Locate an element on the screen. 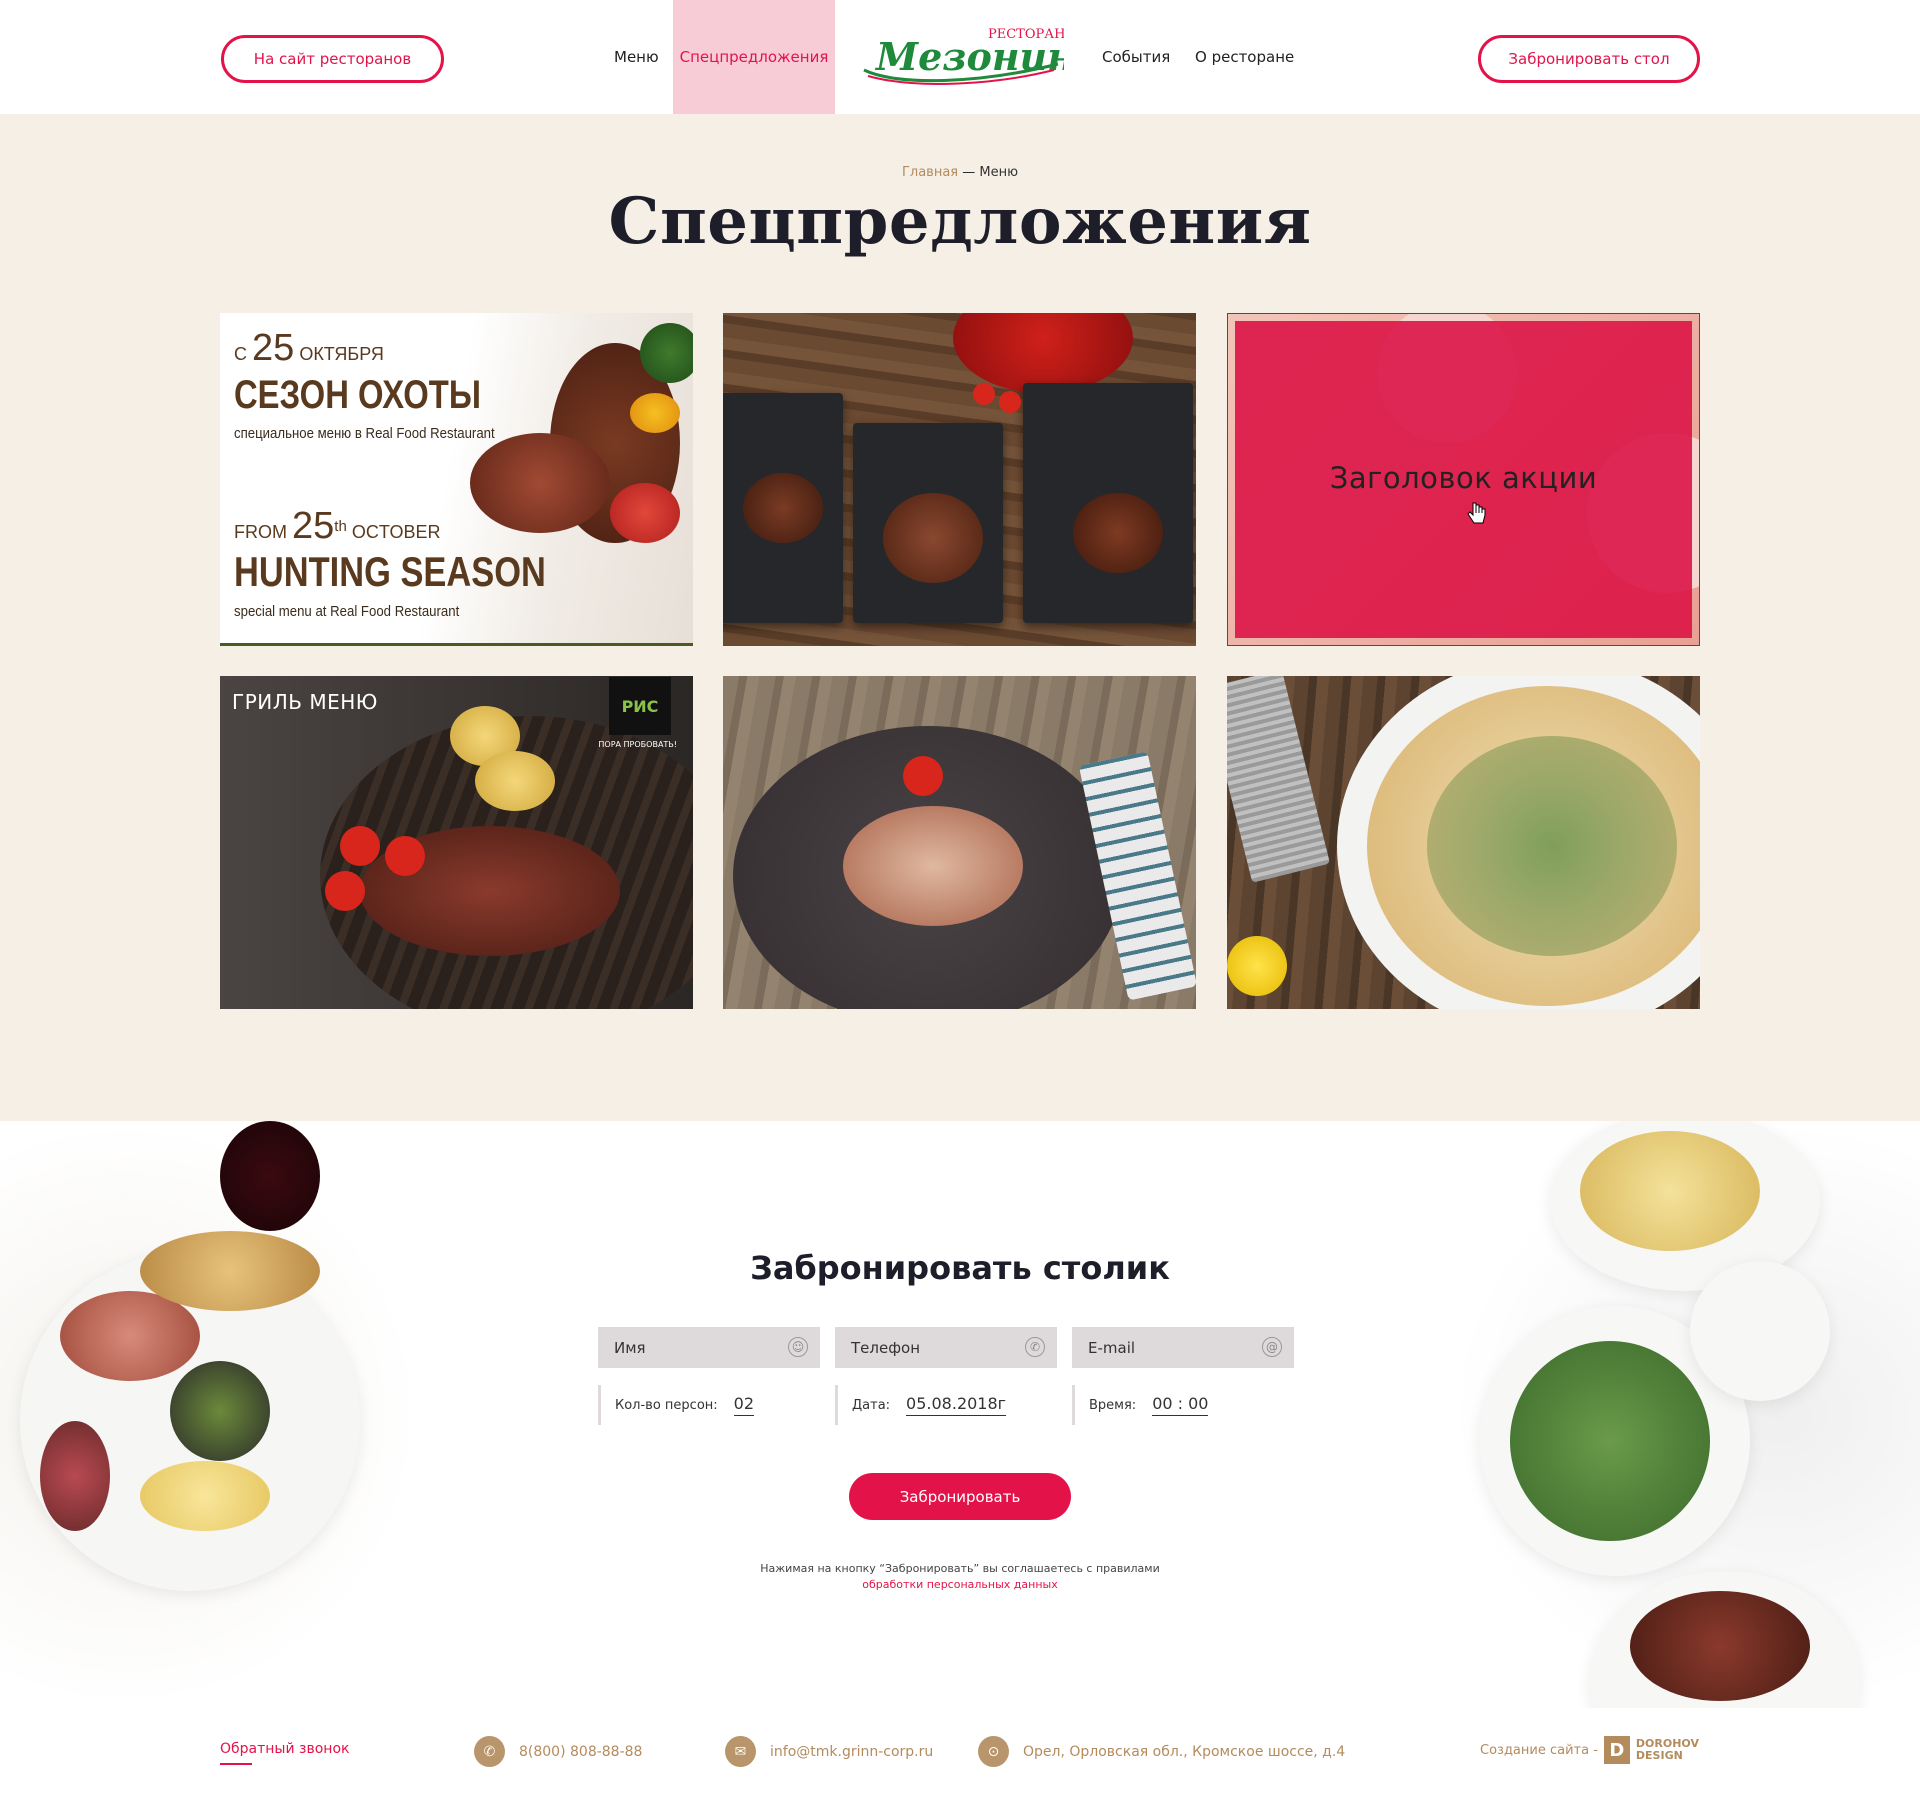 This screenshot has height=1797, width=1920. date-select: Дата: 05.08.2018г is located at coordinates (946, 1405).